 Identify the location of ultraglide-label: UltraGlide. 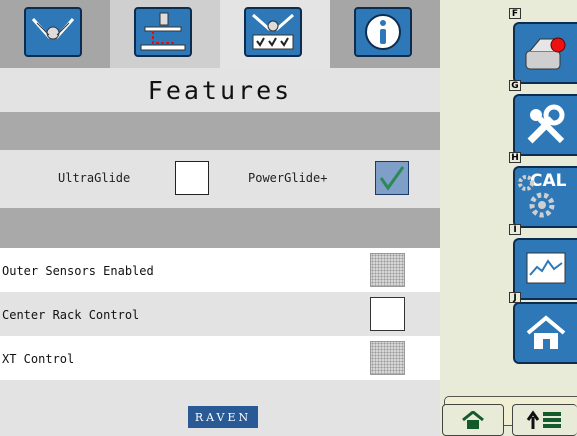
(94, 178).